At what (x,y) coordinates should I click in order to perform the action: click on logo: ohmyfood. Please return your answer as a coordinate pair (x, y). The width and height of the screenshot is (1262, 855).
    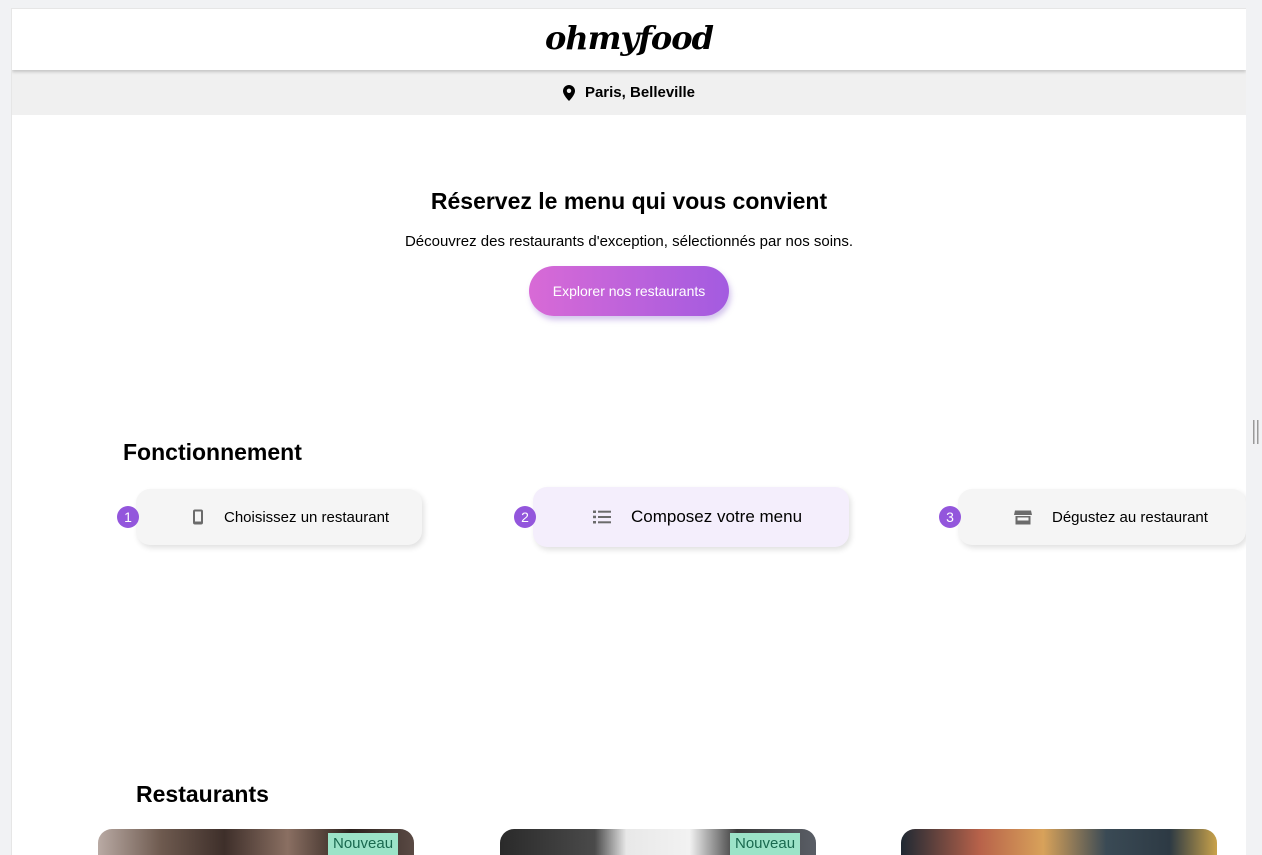
    Looking at the image, I should click on (629, 38).